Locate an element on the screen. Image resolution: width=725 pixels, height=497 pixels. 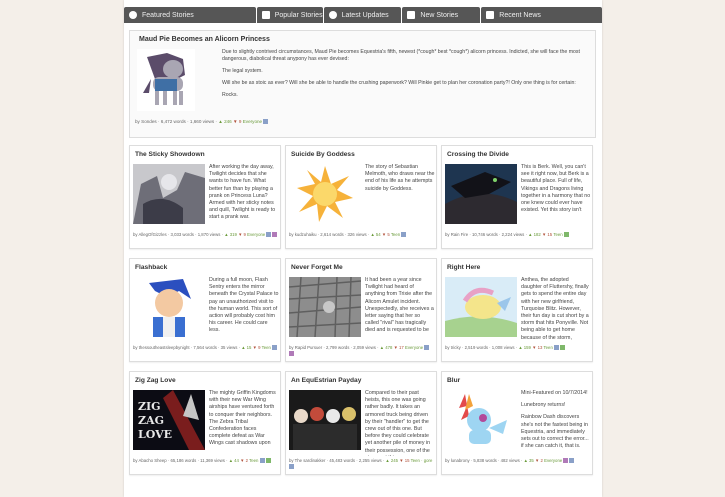
story-title: Flashback is located at coordinates (151, 267).